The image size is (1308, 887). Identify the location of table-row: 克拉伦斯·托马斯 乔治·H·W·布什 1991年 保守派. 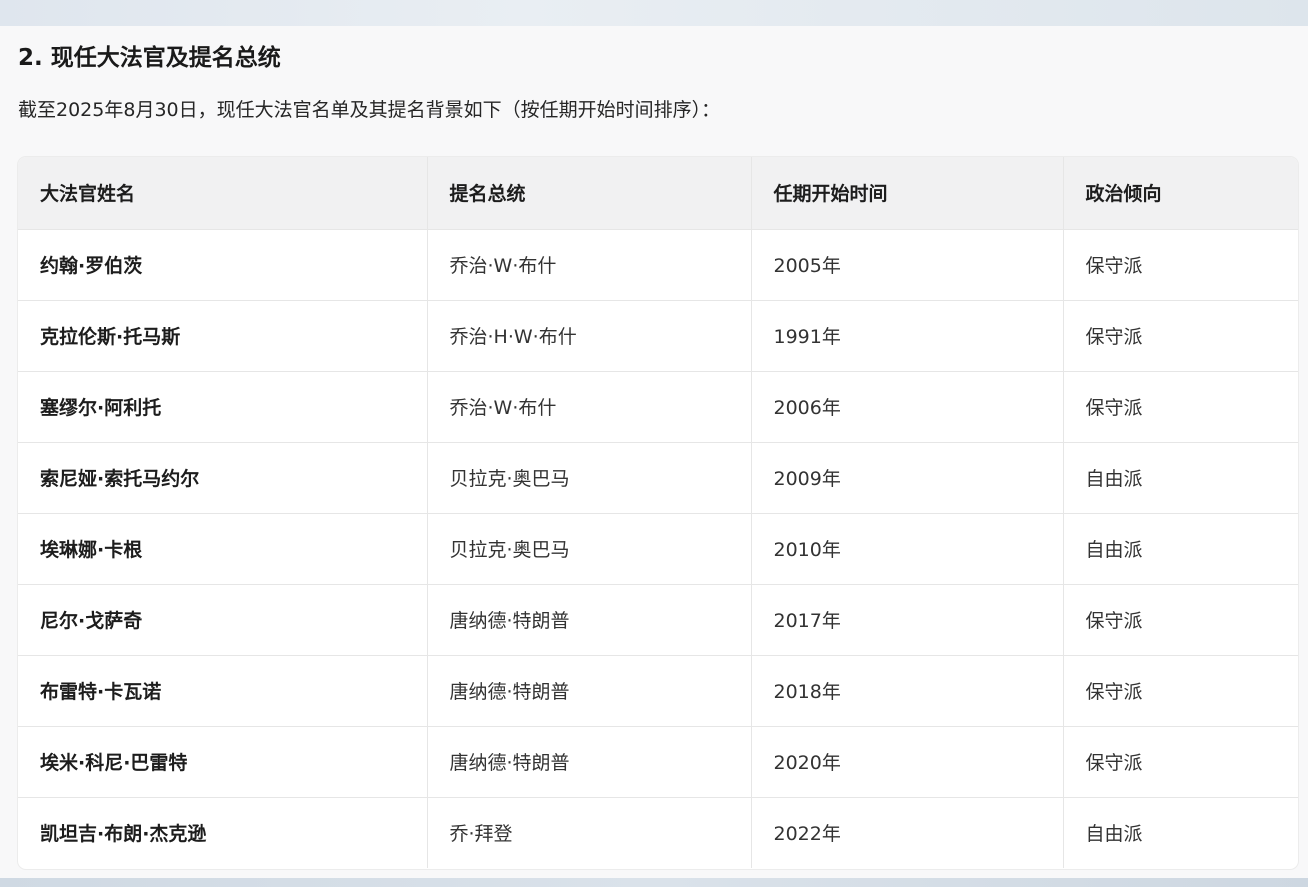
(658, 335).